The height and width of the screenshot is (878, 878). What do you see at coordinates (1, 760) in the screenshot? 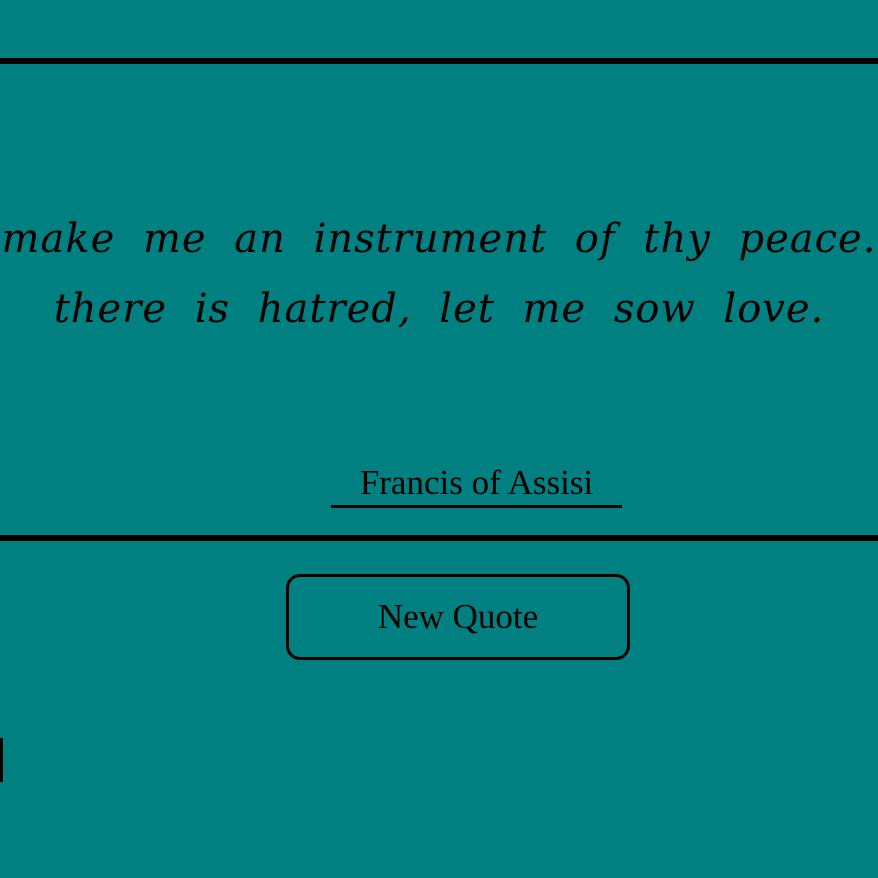
I see `text-cursor-mark` at bounding box center [1, 760].